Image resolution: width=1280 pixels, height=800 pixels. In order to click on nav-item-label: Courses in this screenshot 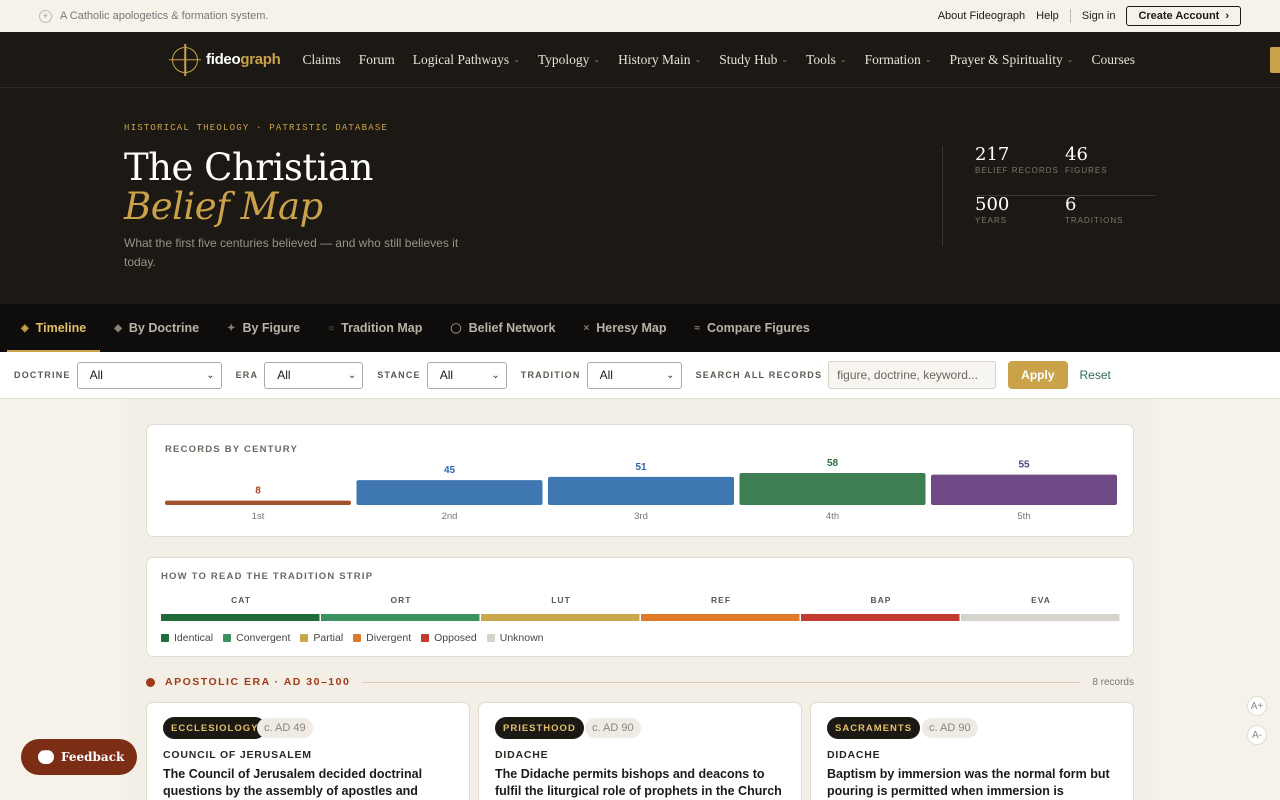, I will do `click(1113, 59)`.